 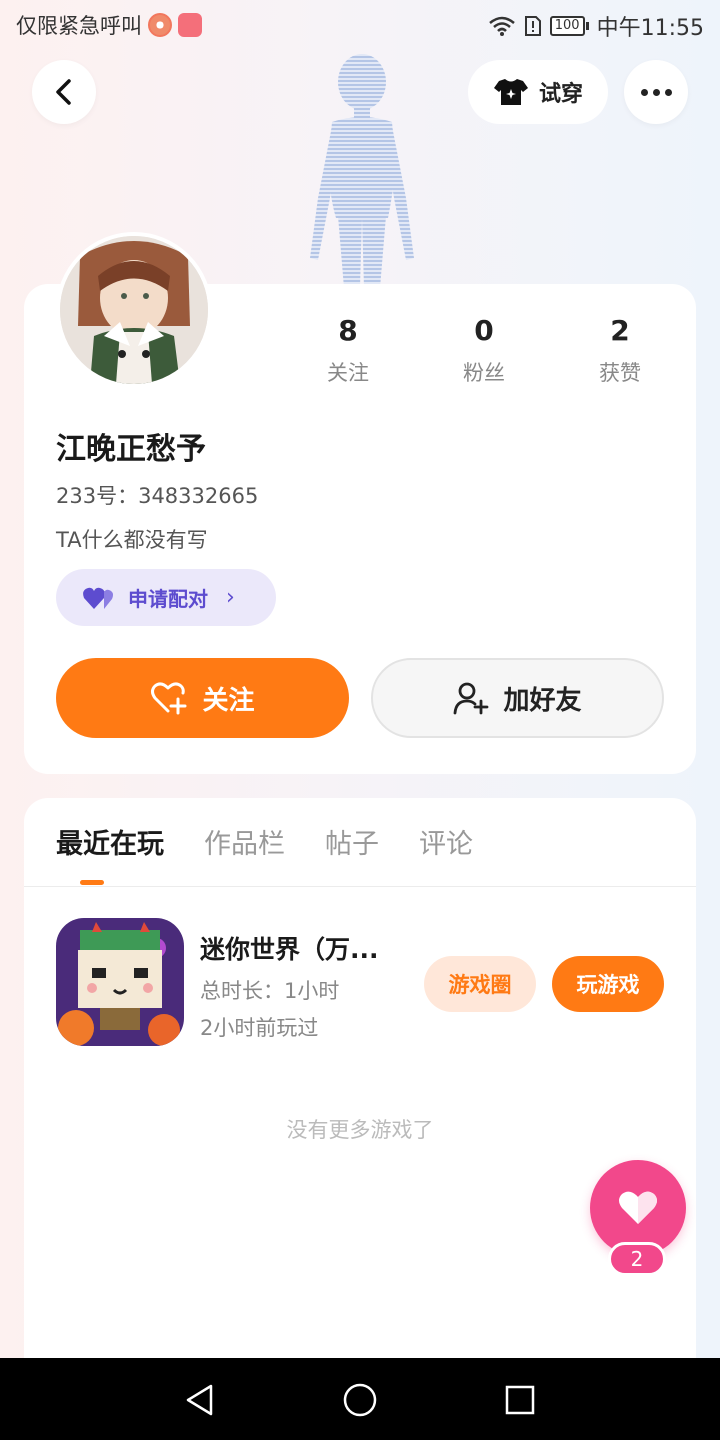 I want to click on nav-recents-button, so click(x=520, y=1400).